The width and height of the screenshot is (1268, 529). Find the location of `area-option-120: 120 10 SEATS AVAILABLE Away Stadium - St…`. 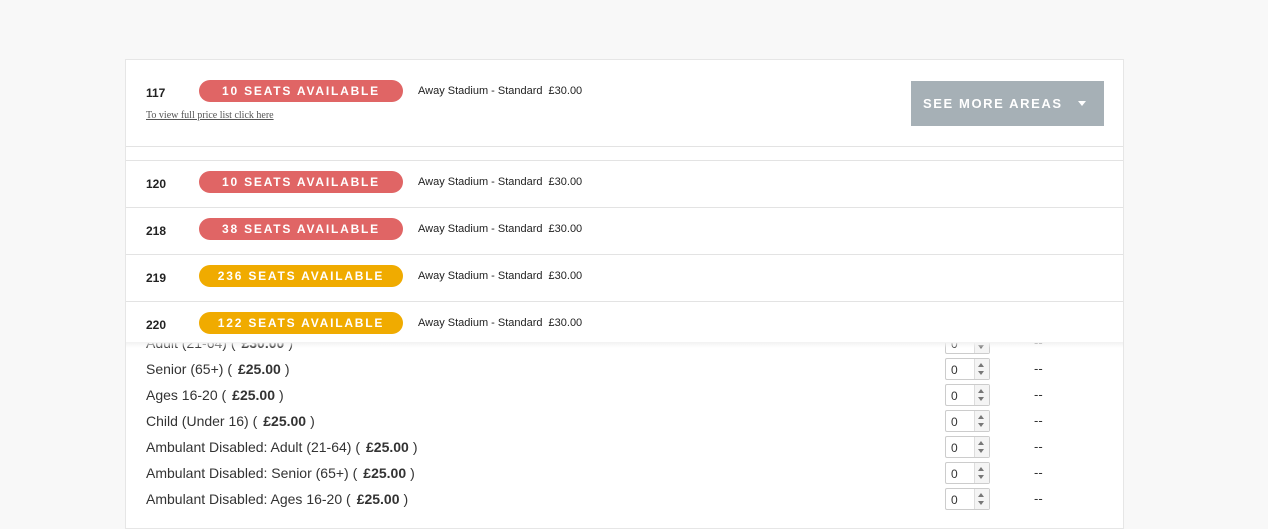

area-option-120: 120 10 SEATS AVAILABLE Away Stadium - St… is located at coordinates (624, 184).